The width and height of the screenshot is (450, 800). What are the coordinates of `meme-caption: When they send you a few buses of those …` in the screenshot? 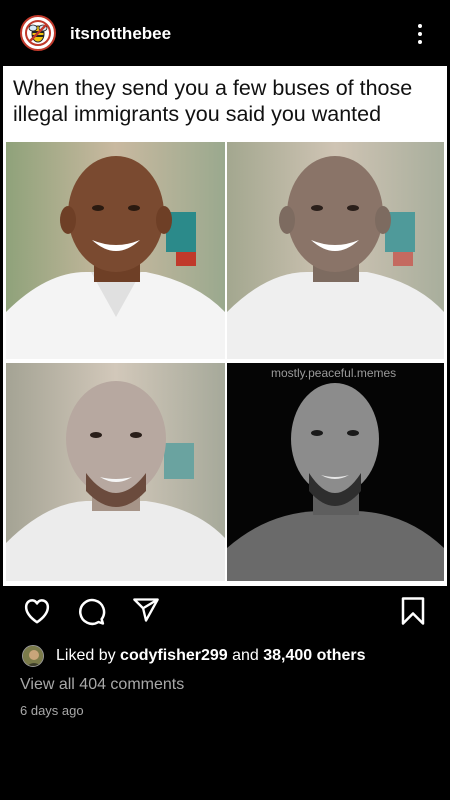 It's located at (213, 101).